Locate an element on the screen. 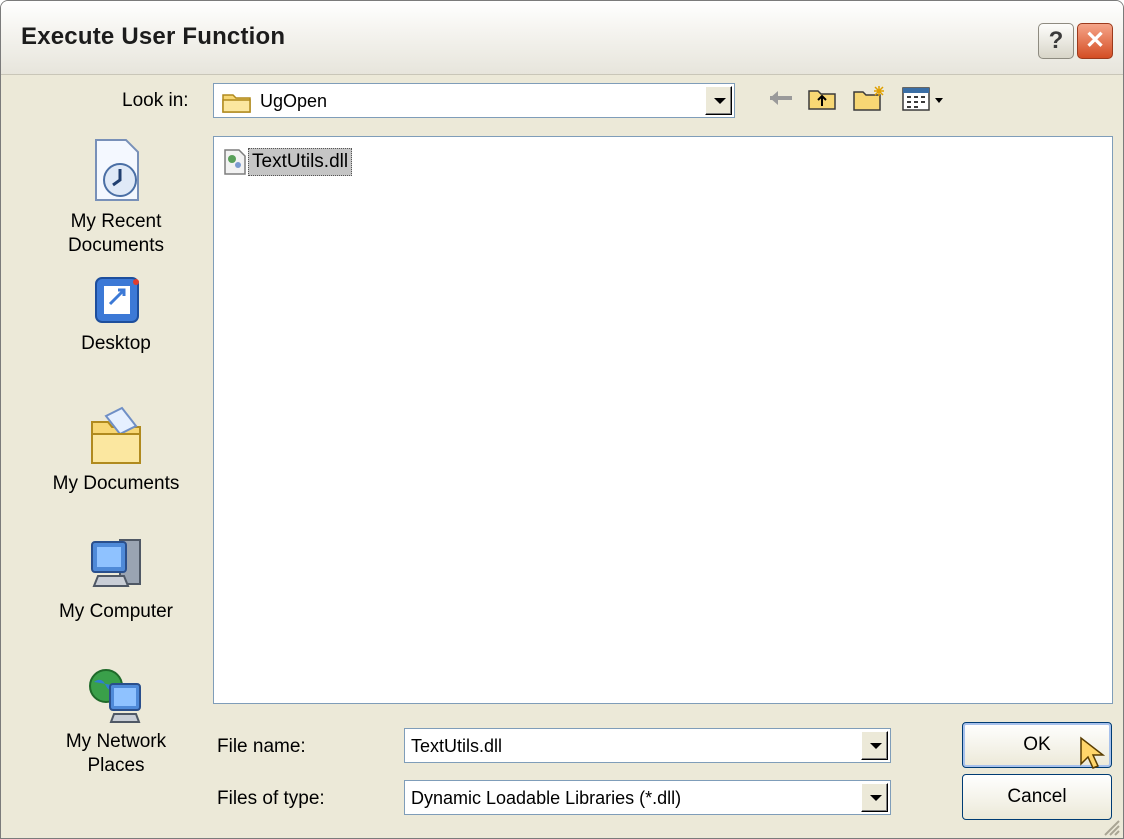 The image size is (1124, 839). mouse-cursor-icon is located at coordinates (1092, 752).